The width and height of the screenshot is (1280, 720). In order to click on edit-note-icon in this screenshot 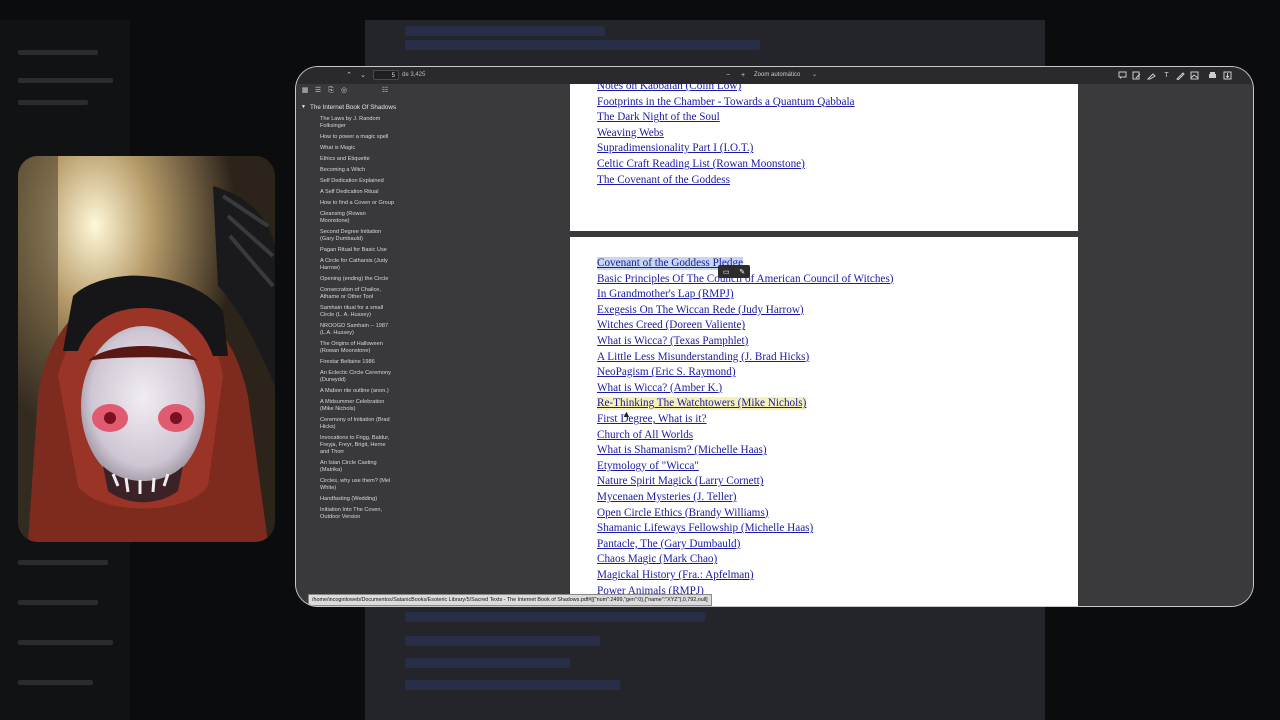, I will do `click(1136, 75)`.